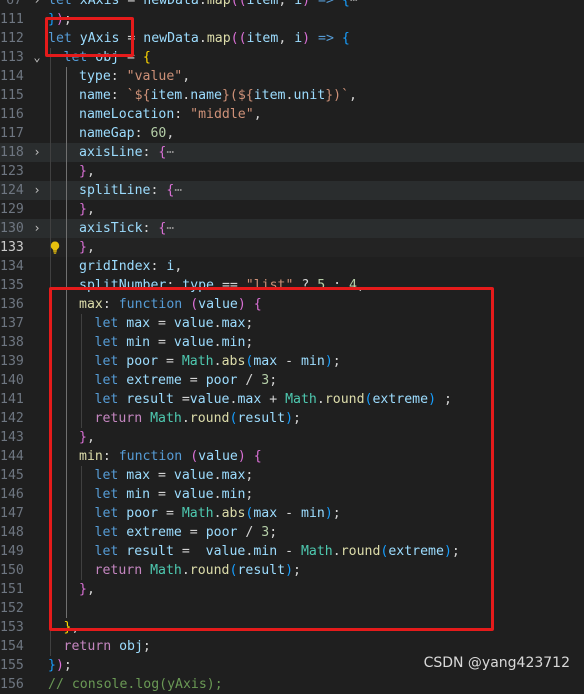 The image size is (584, 694). What do you see at coordinates (60, 665) in the screenshot?
I see `code-text: });` at bounding box center [60, 665].